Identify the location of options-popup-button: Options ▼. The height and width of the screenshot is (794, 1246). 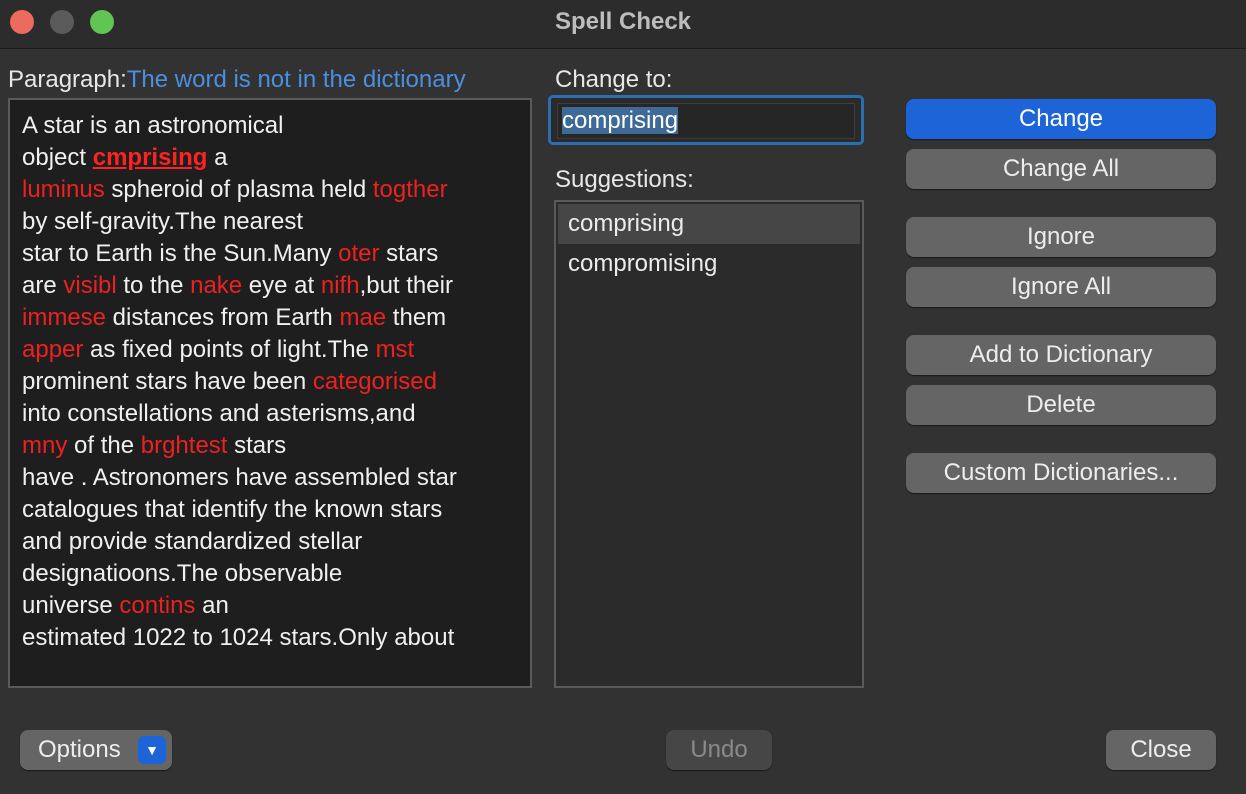
(96, 750).